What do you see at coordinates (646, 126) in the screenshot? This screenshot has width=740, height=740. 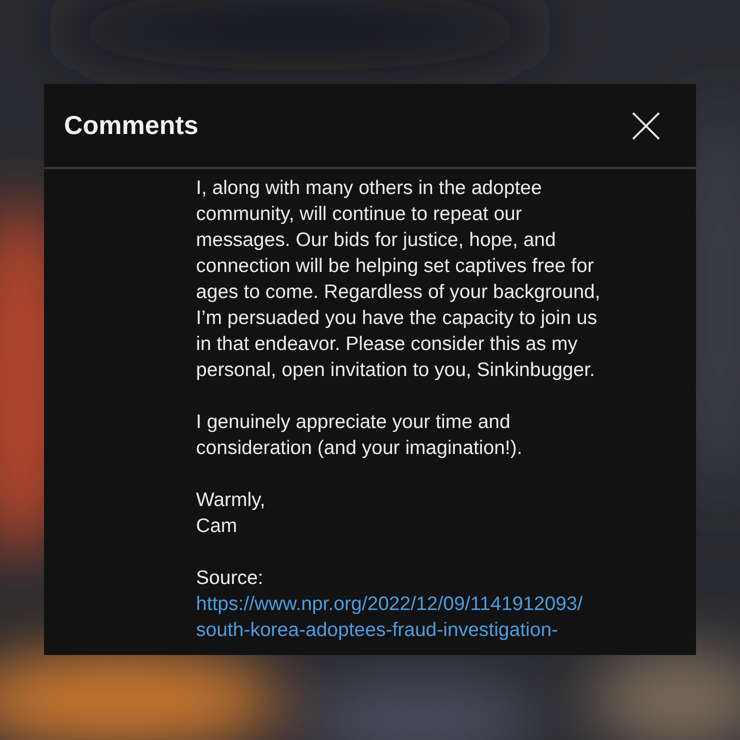 I see `close-icon` at bounding box center [646, 126].